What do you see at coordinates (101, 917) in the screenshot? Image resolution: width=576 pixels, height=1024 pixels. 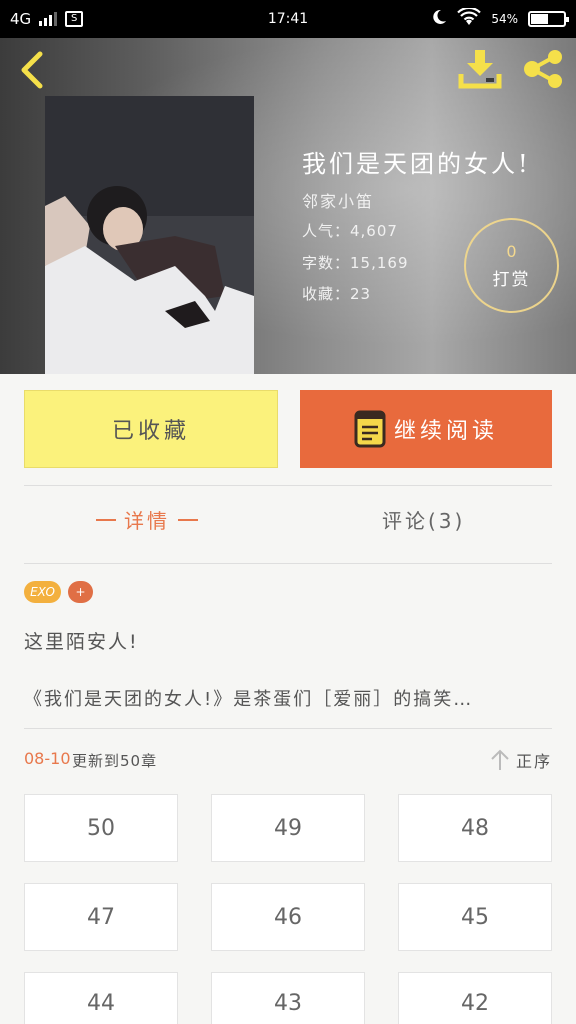 I see `chapter-item: 47` at bounding box center [101, 917].